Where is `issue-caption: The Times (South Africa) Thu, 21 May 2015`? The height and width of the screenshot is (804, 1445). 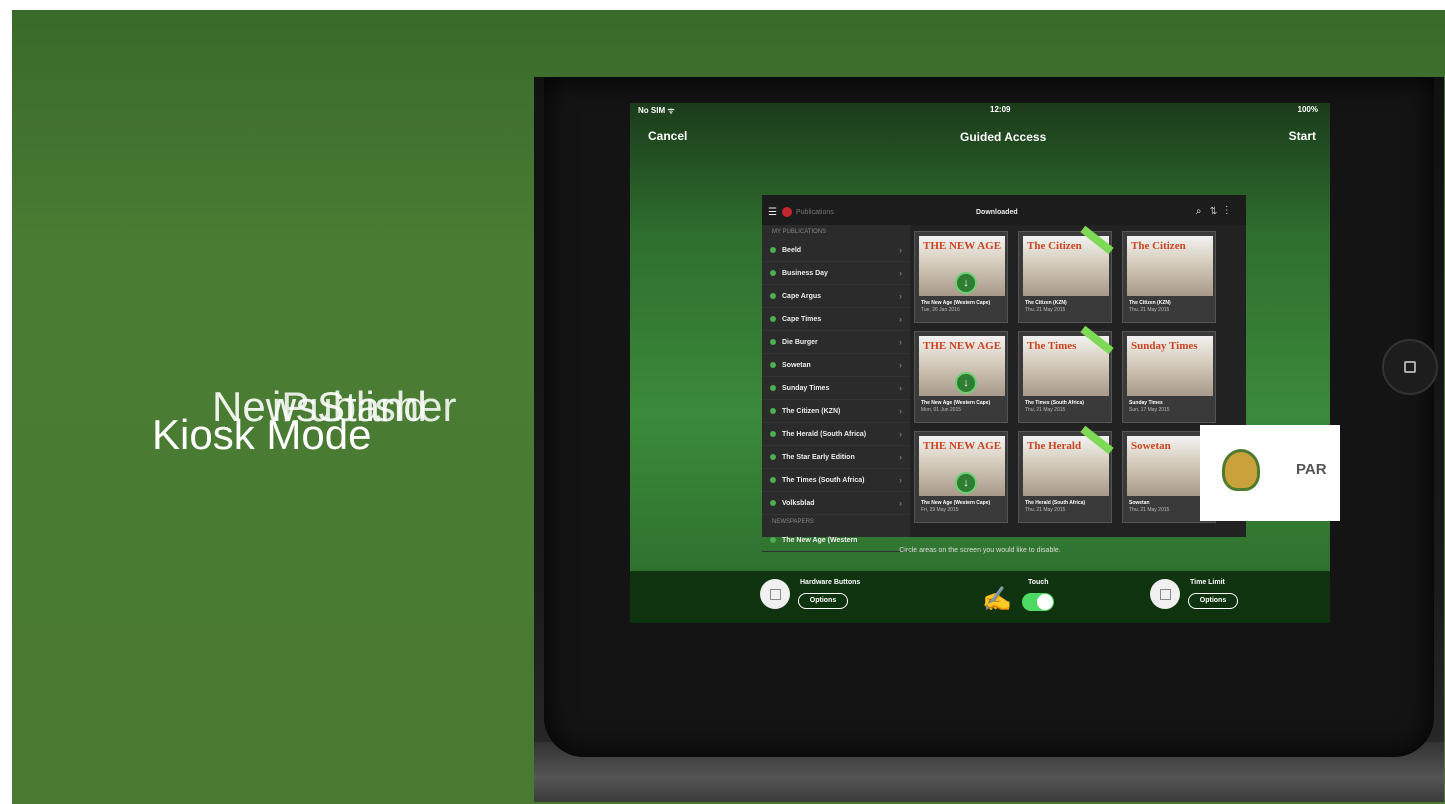 issue-caption: The Times (South Africa) Thu, 21 May 2015 is located at coordinates (1066, 406).